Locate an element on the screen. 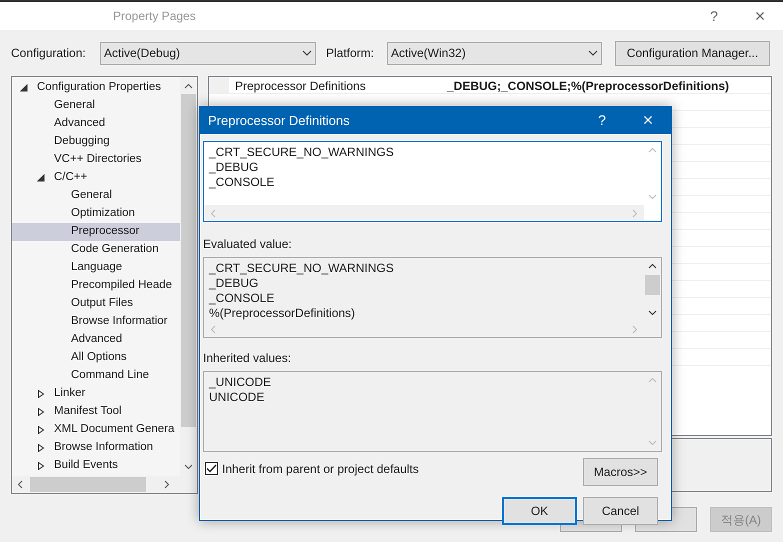 The height and width of the screenshot is (542, 783). inherited-values-label: Inherited values: is located at coordinates (247, 358).